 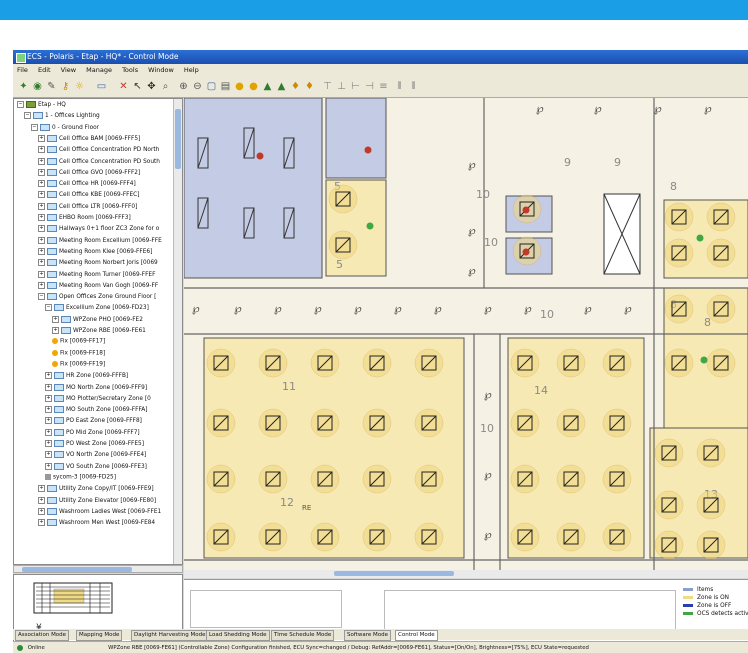 I want to click on tree-node: + Meeting Room Excellium [0069-FFE, so click(x=100, y=240).